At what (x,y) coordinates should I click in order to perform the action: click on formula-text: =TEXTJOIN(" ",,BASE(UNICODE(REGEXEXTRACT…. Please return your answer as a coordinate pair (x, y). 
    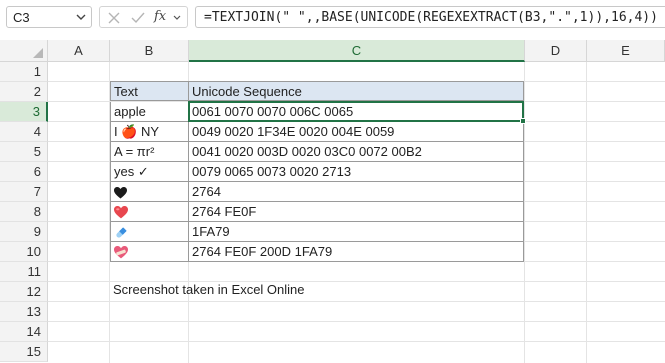
    Looking at the image, I should click on (431, 17).